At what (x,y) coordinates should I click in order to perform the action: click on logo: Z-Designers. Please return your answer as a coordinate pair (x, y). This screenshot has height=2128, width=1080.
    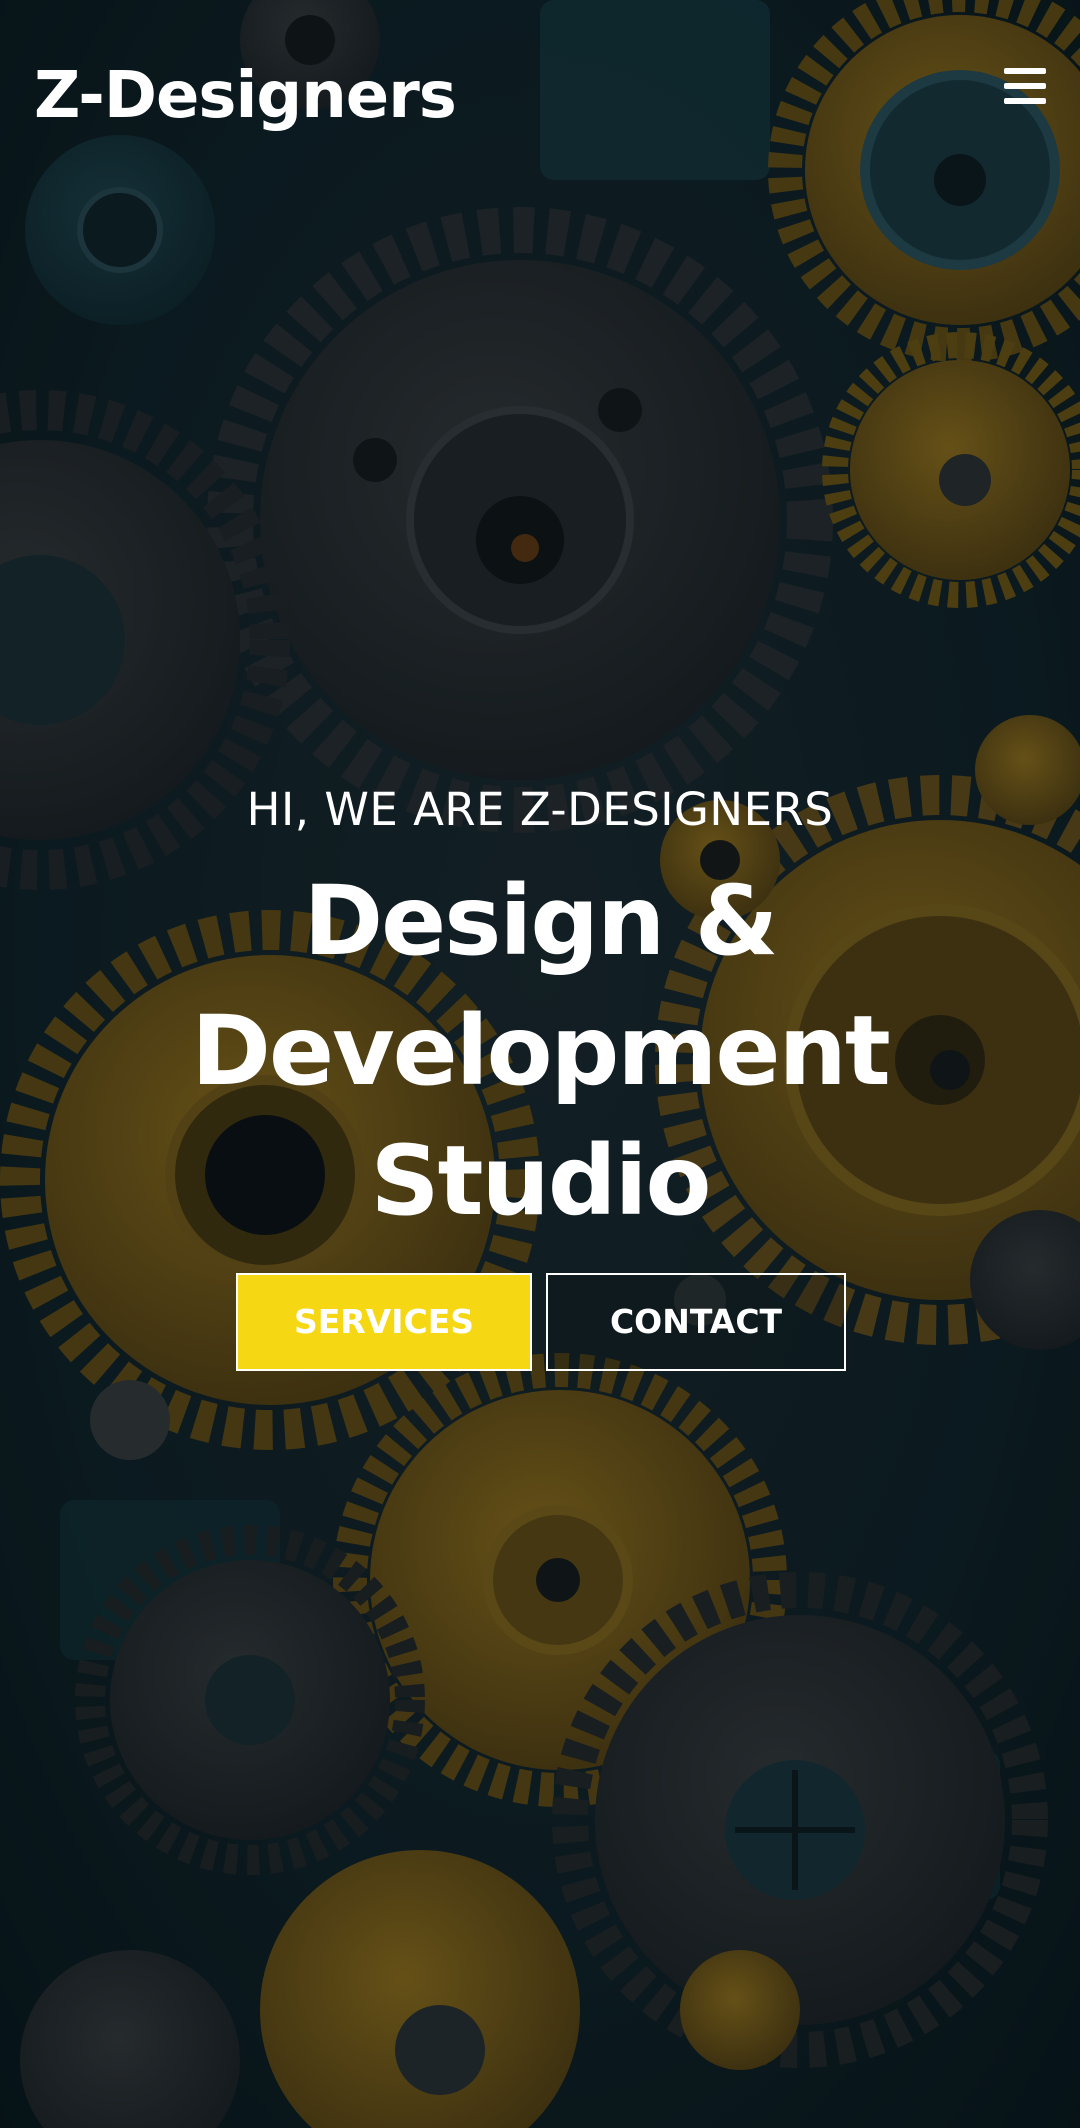
    Looking at the image, I should click on (245, 96).